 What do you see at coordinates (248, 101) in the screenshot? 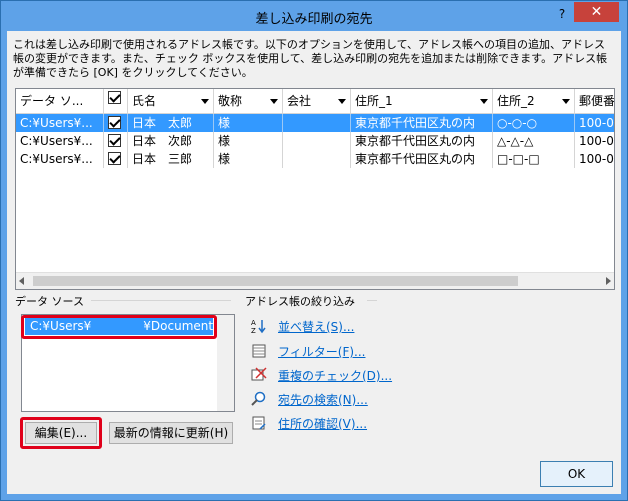
I see `column-header-title: 敬称` at bounding box center [248, 101].